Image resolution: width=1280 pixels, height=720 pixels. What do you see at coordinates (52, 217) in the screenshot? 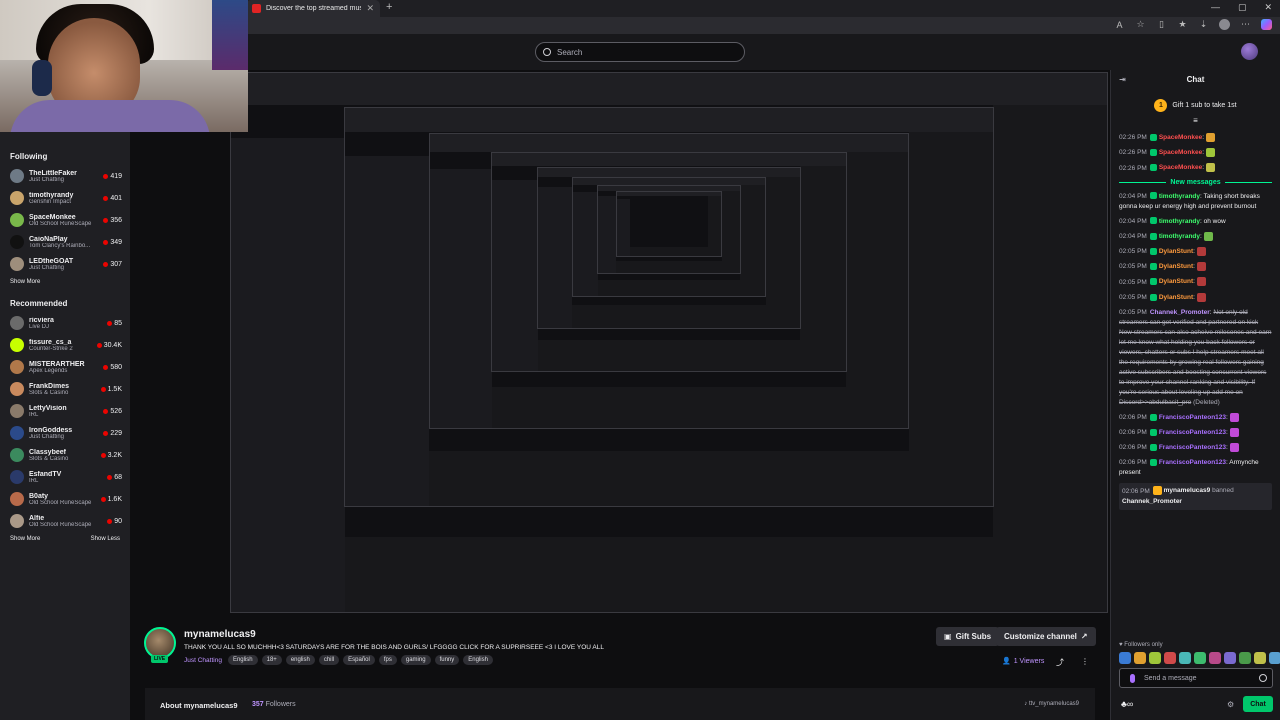
I see `channel-name: SpaceMonkee` at bounding box center [52, 217].